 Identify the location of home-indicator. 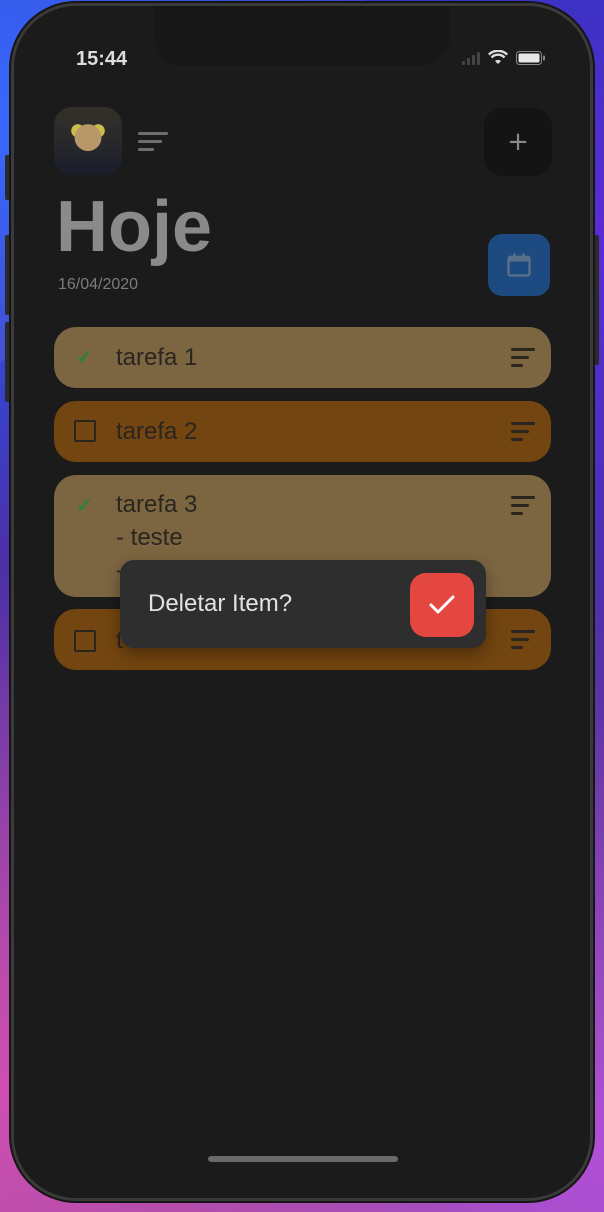
(303, 1159).